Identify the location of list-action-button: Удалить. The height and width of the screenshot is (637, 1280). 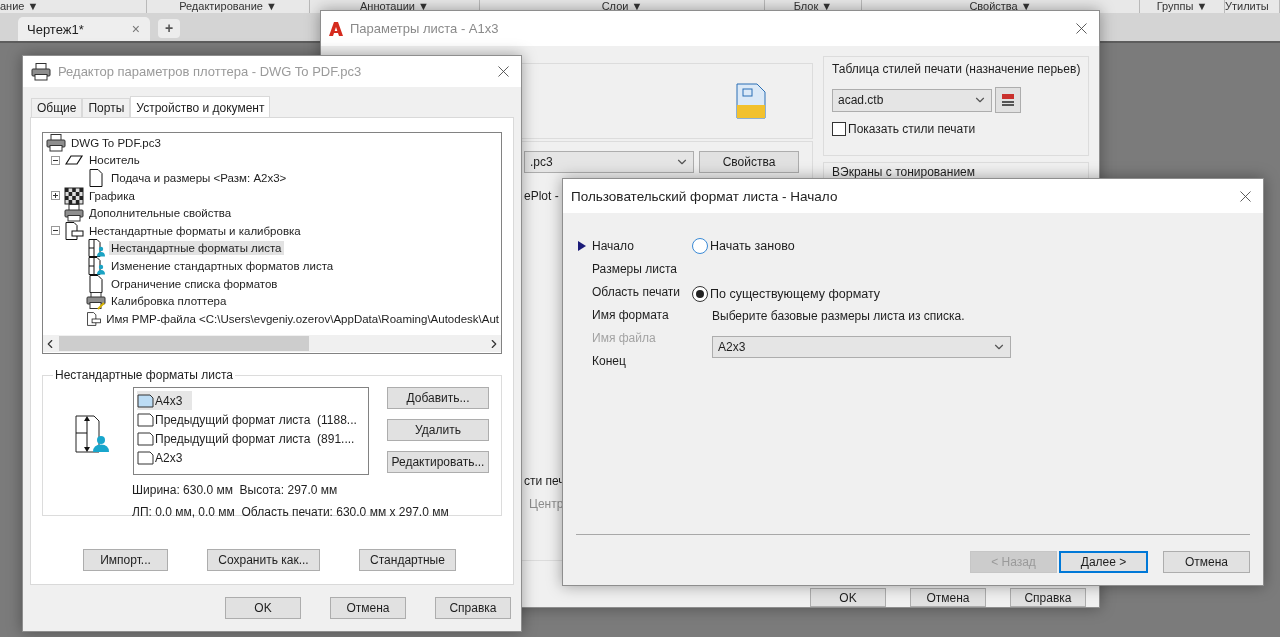
(438, 430).